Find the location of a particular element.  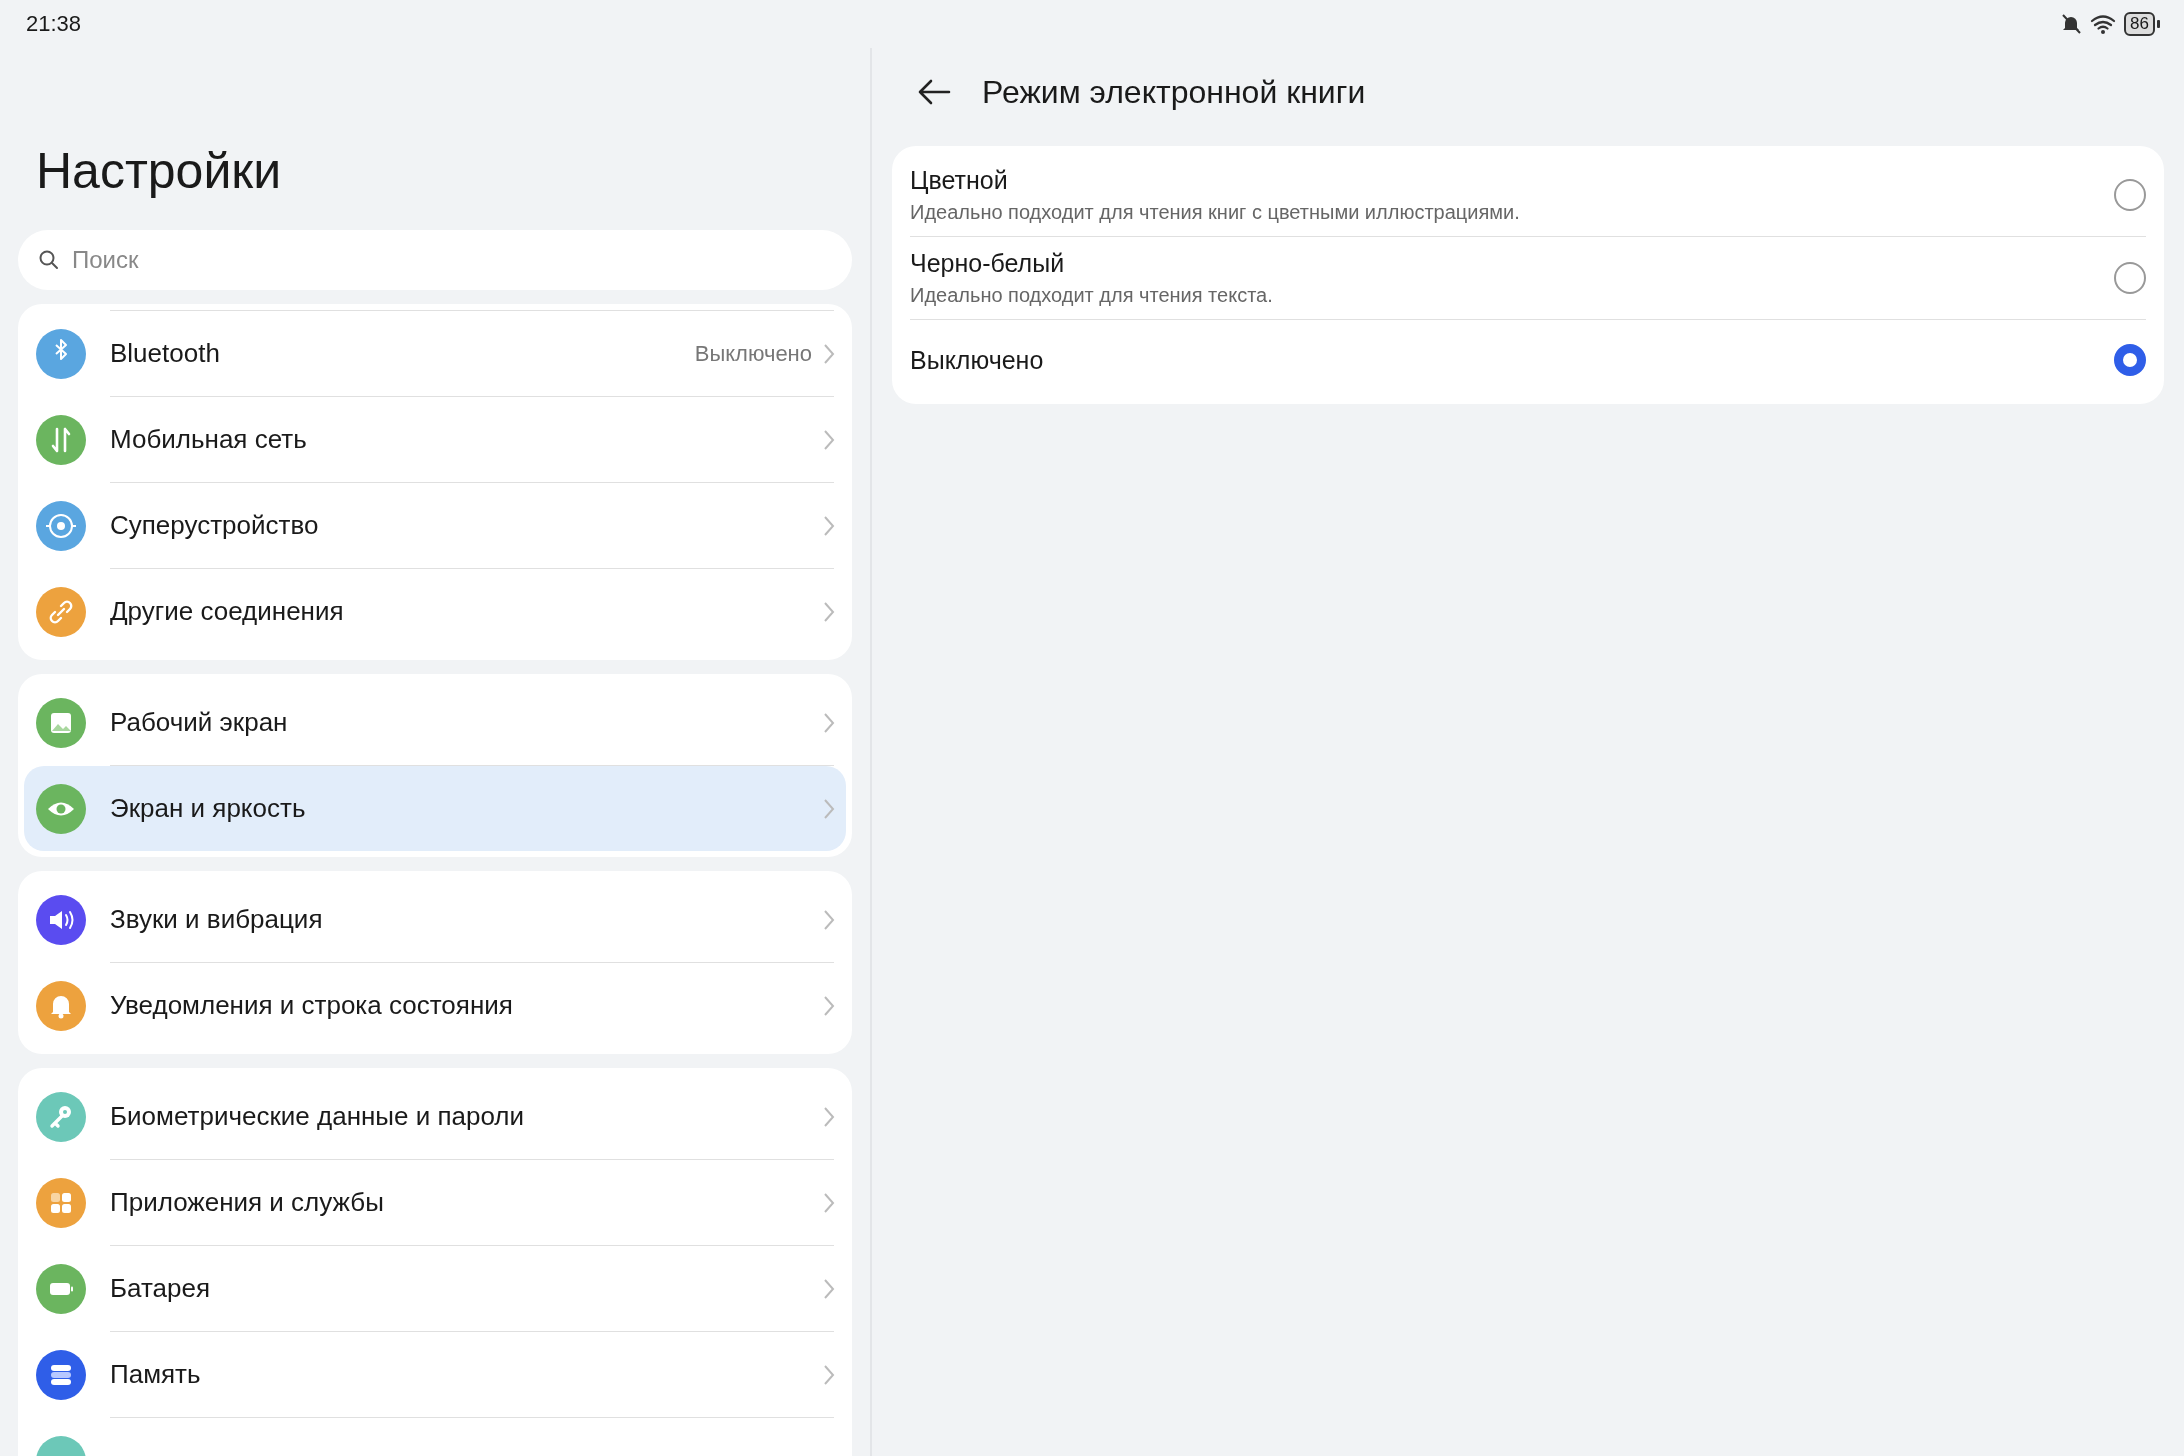

bell-icon is located at coordinates (61, 1005).